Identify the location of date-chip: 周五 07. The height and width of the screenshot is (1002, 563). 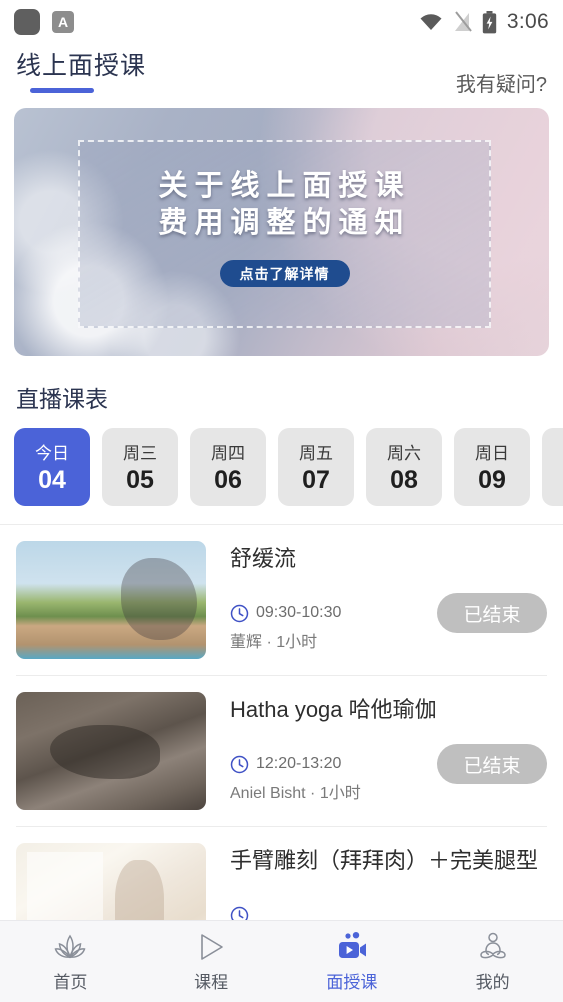
(316, 467).